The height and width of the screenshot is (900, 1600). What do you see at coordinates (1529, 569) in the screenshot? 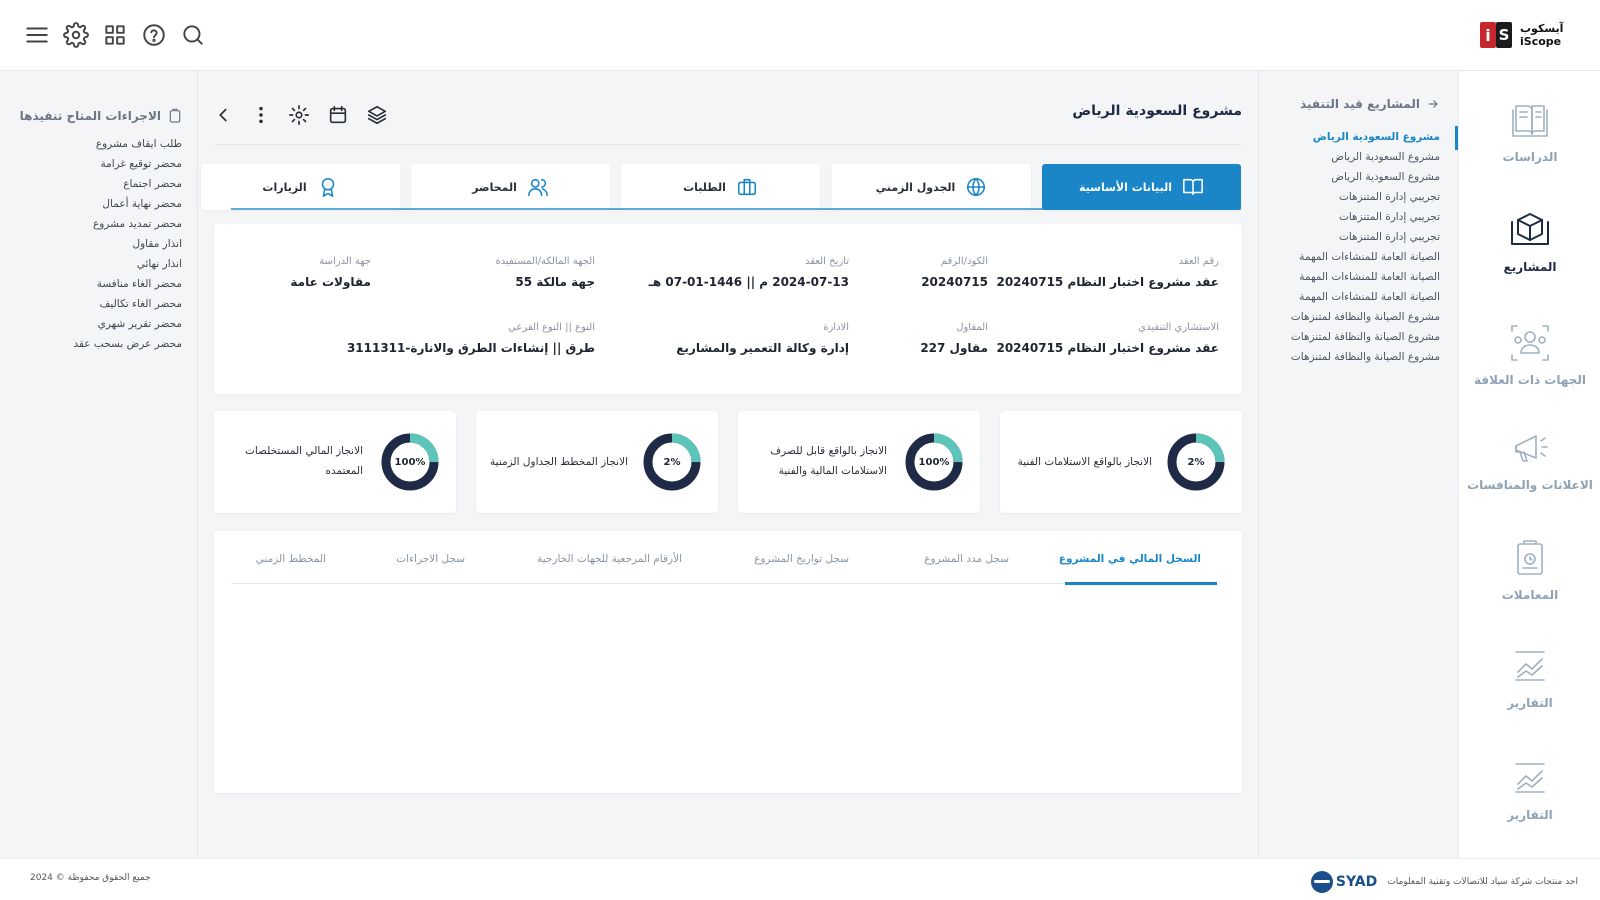
I see `rail-item-transactions: المعاملات` at bounding box center [1529, 569].